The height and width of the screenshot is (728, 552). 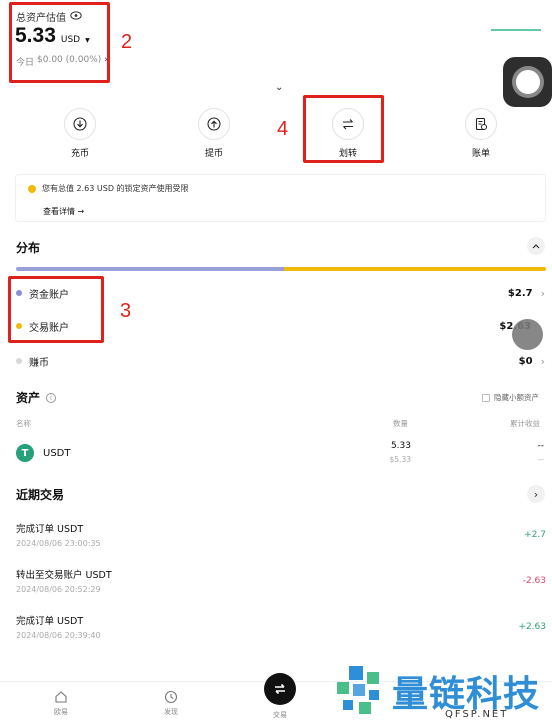 I want to click on tx-amount: -2.63, so click(x=534, y=581).